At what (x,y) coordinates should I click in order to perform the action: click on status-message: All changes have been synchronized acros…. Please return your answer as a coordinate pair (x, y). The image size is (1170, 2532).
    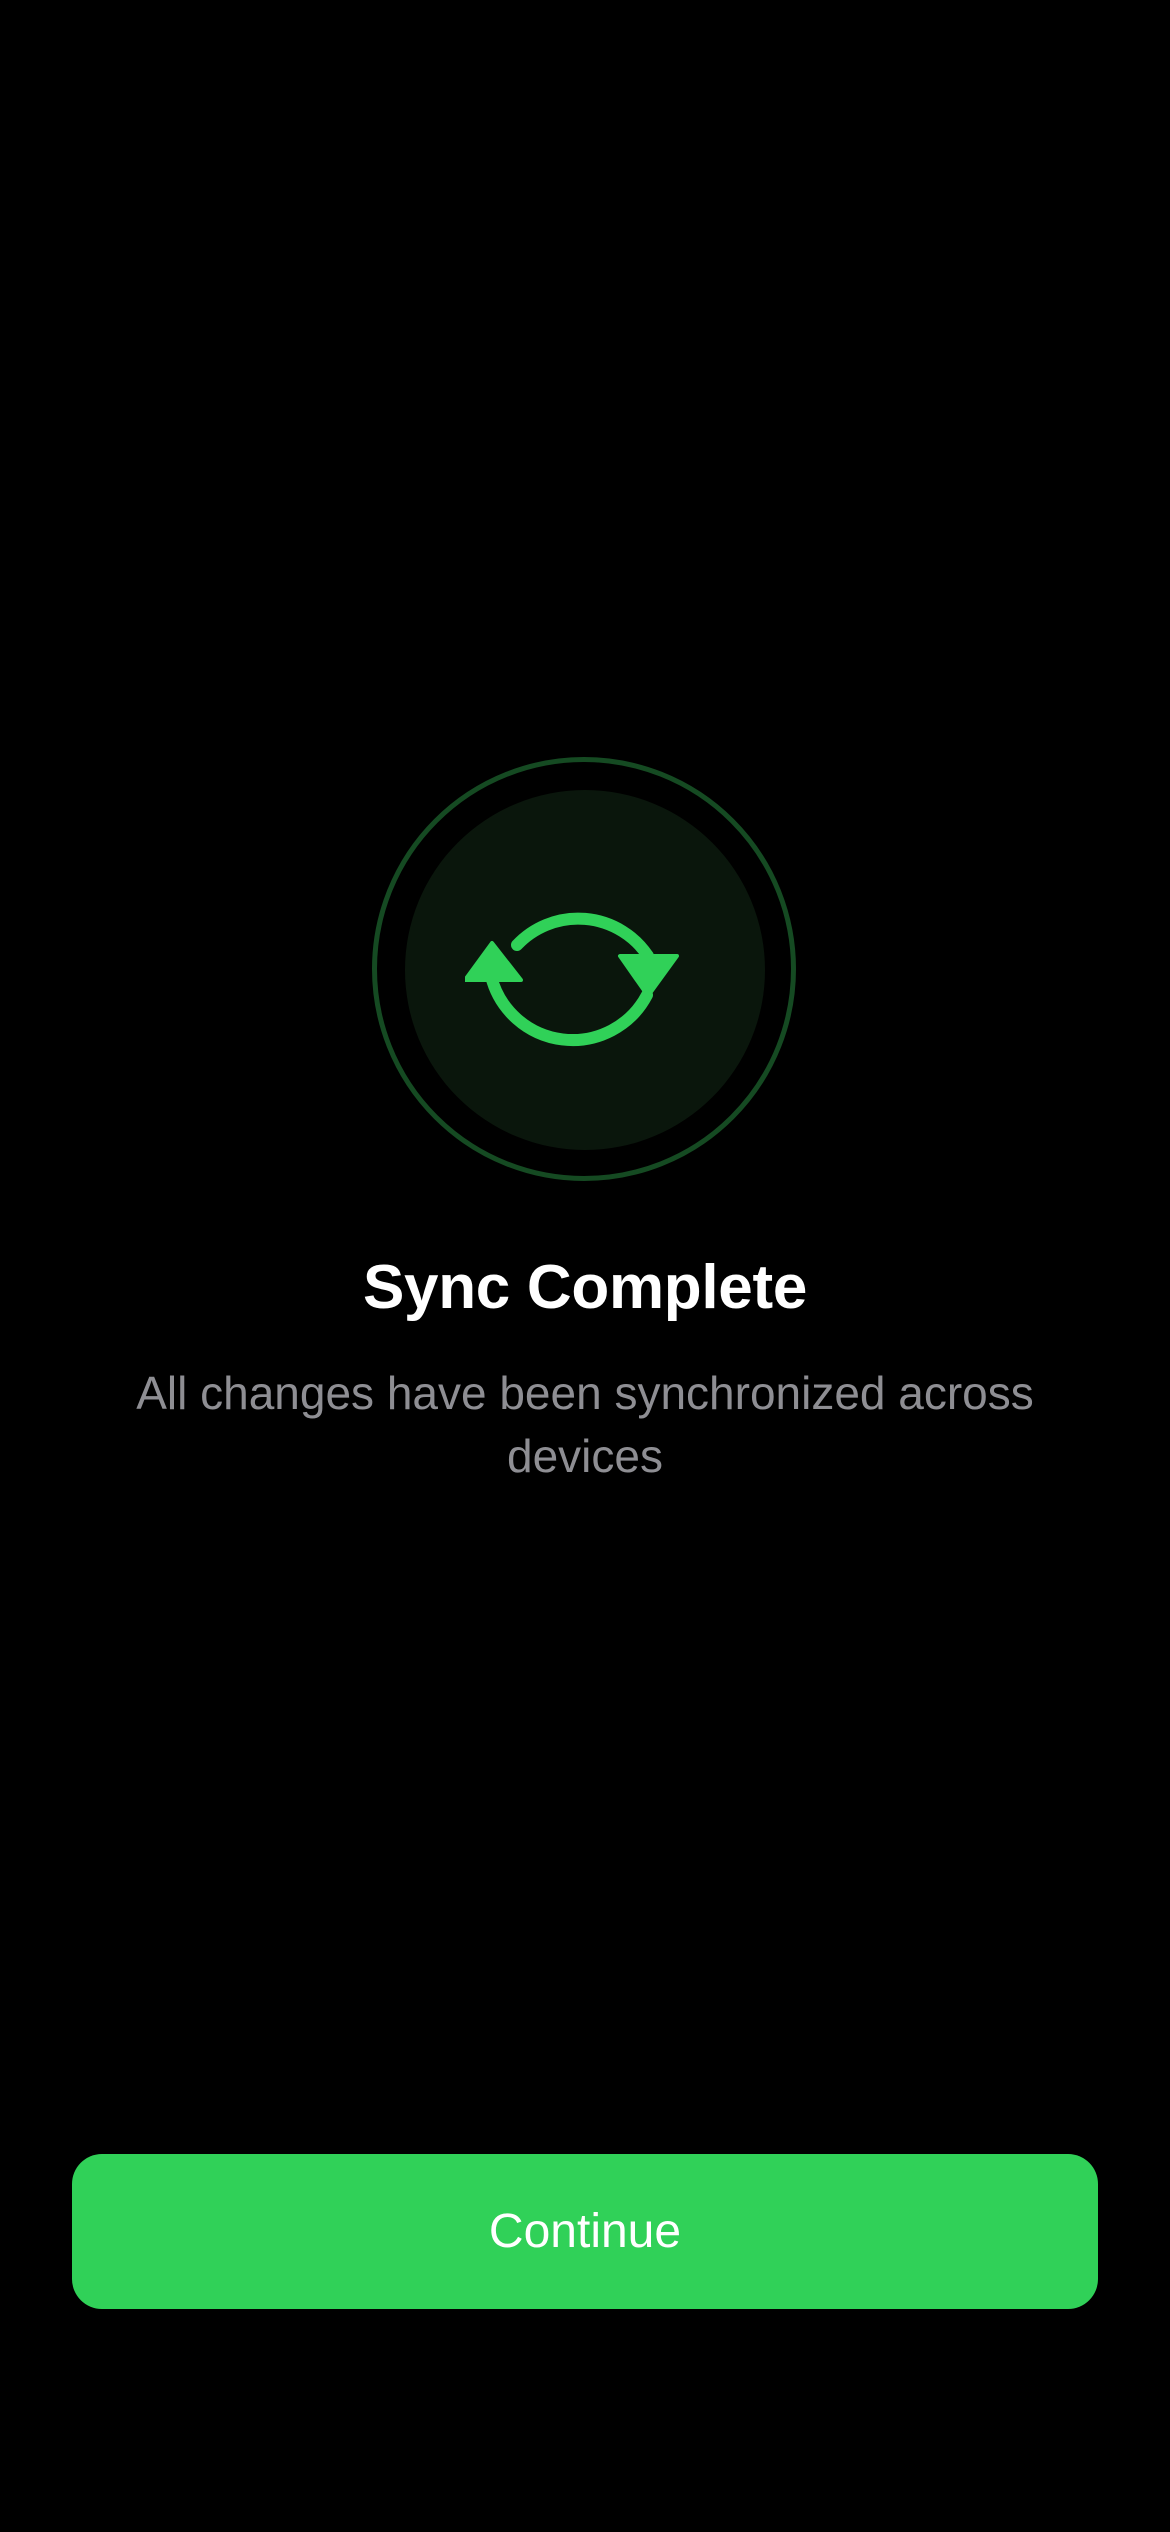
    Looking at the image, I should click on (585, 1424).